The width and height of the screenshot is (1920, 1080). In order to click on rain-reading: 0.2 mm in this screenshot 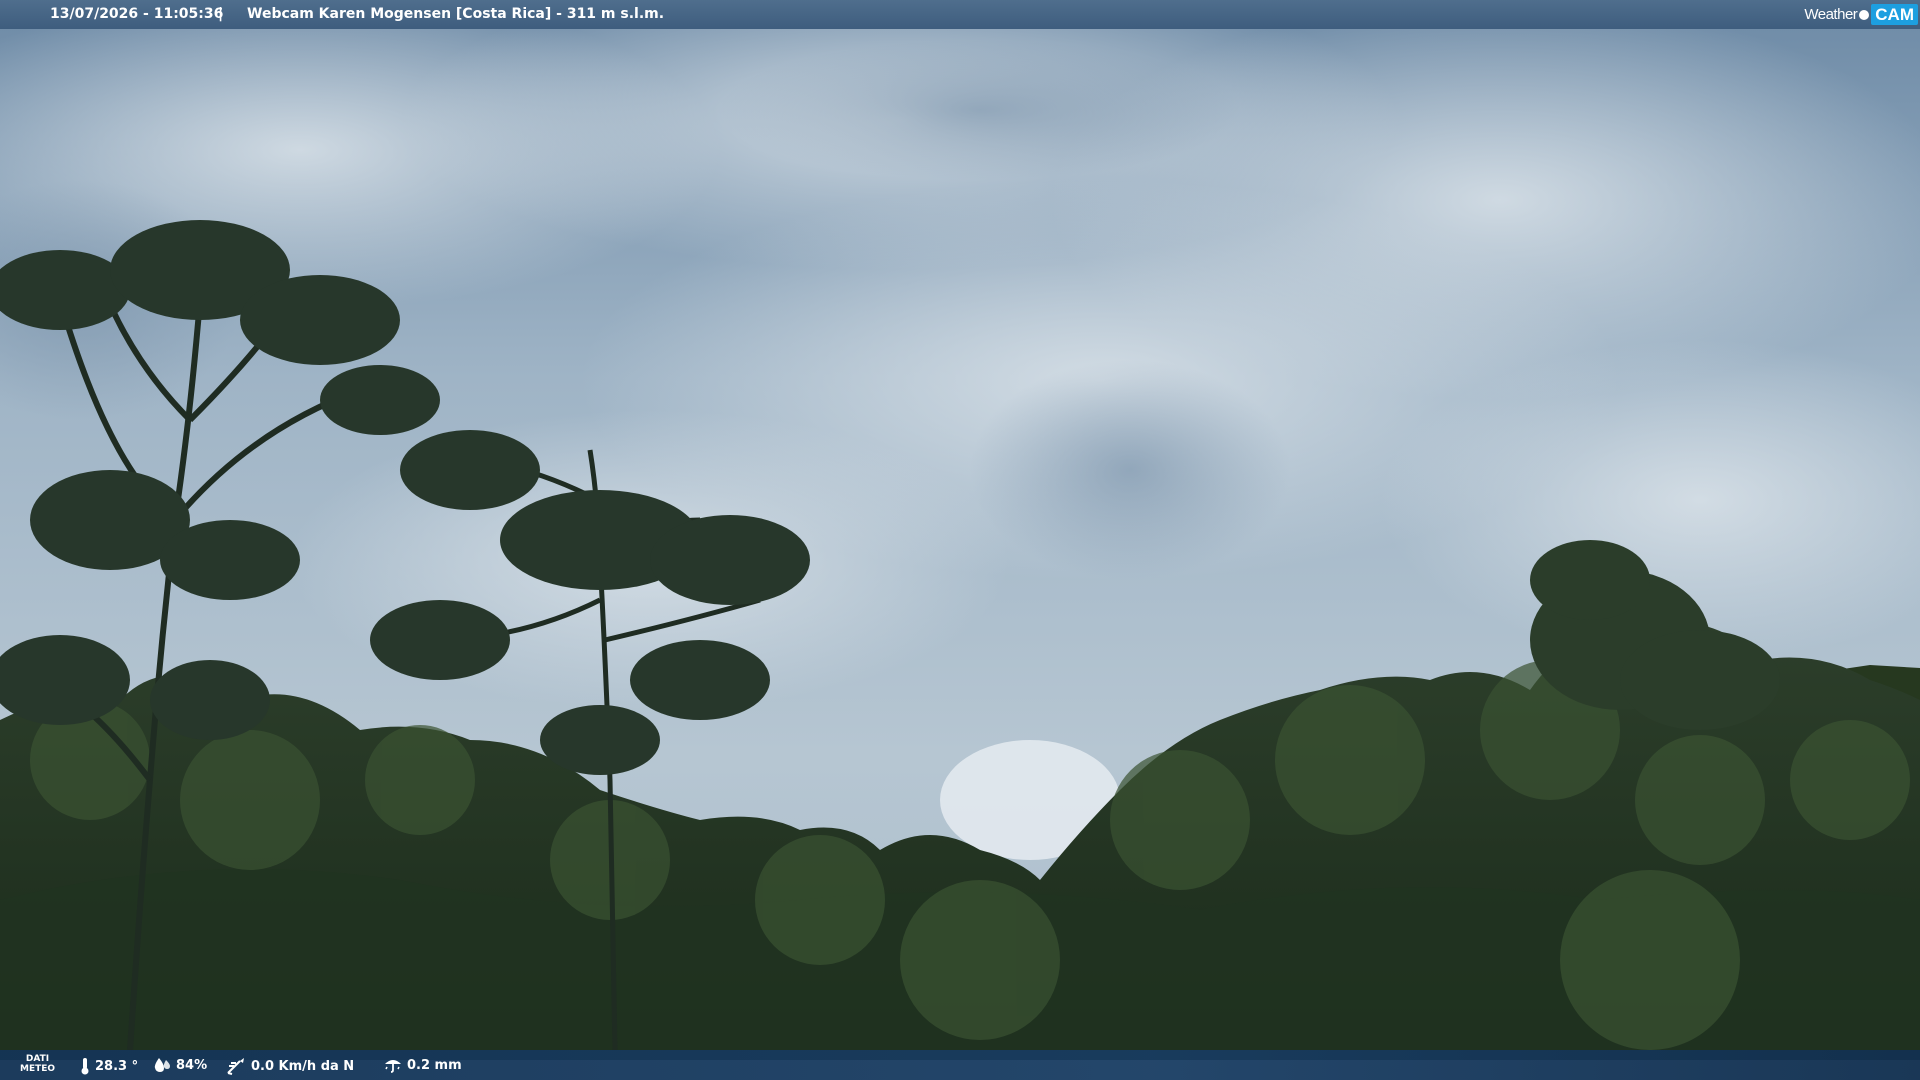, I will do `click(423, 1065)`.